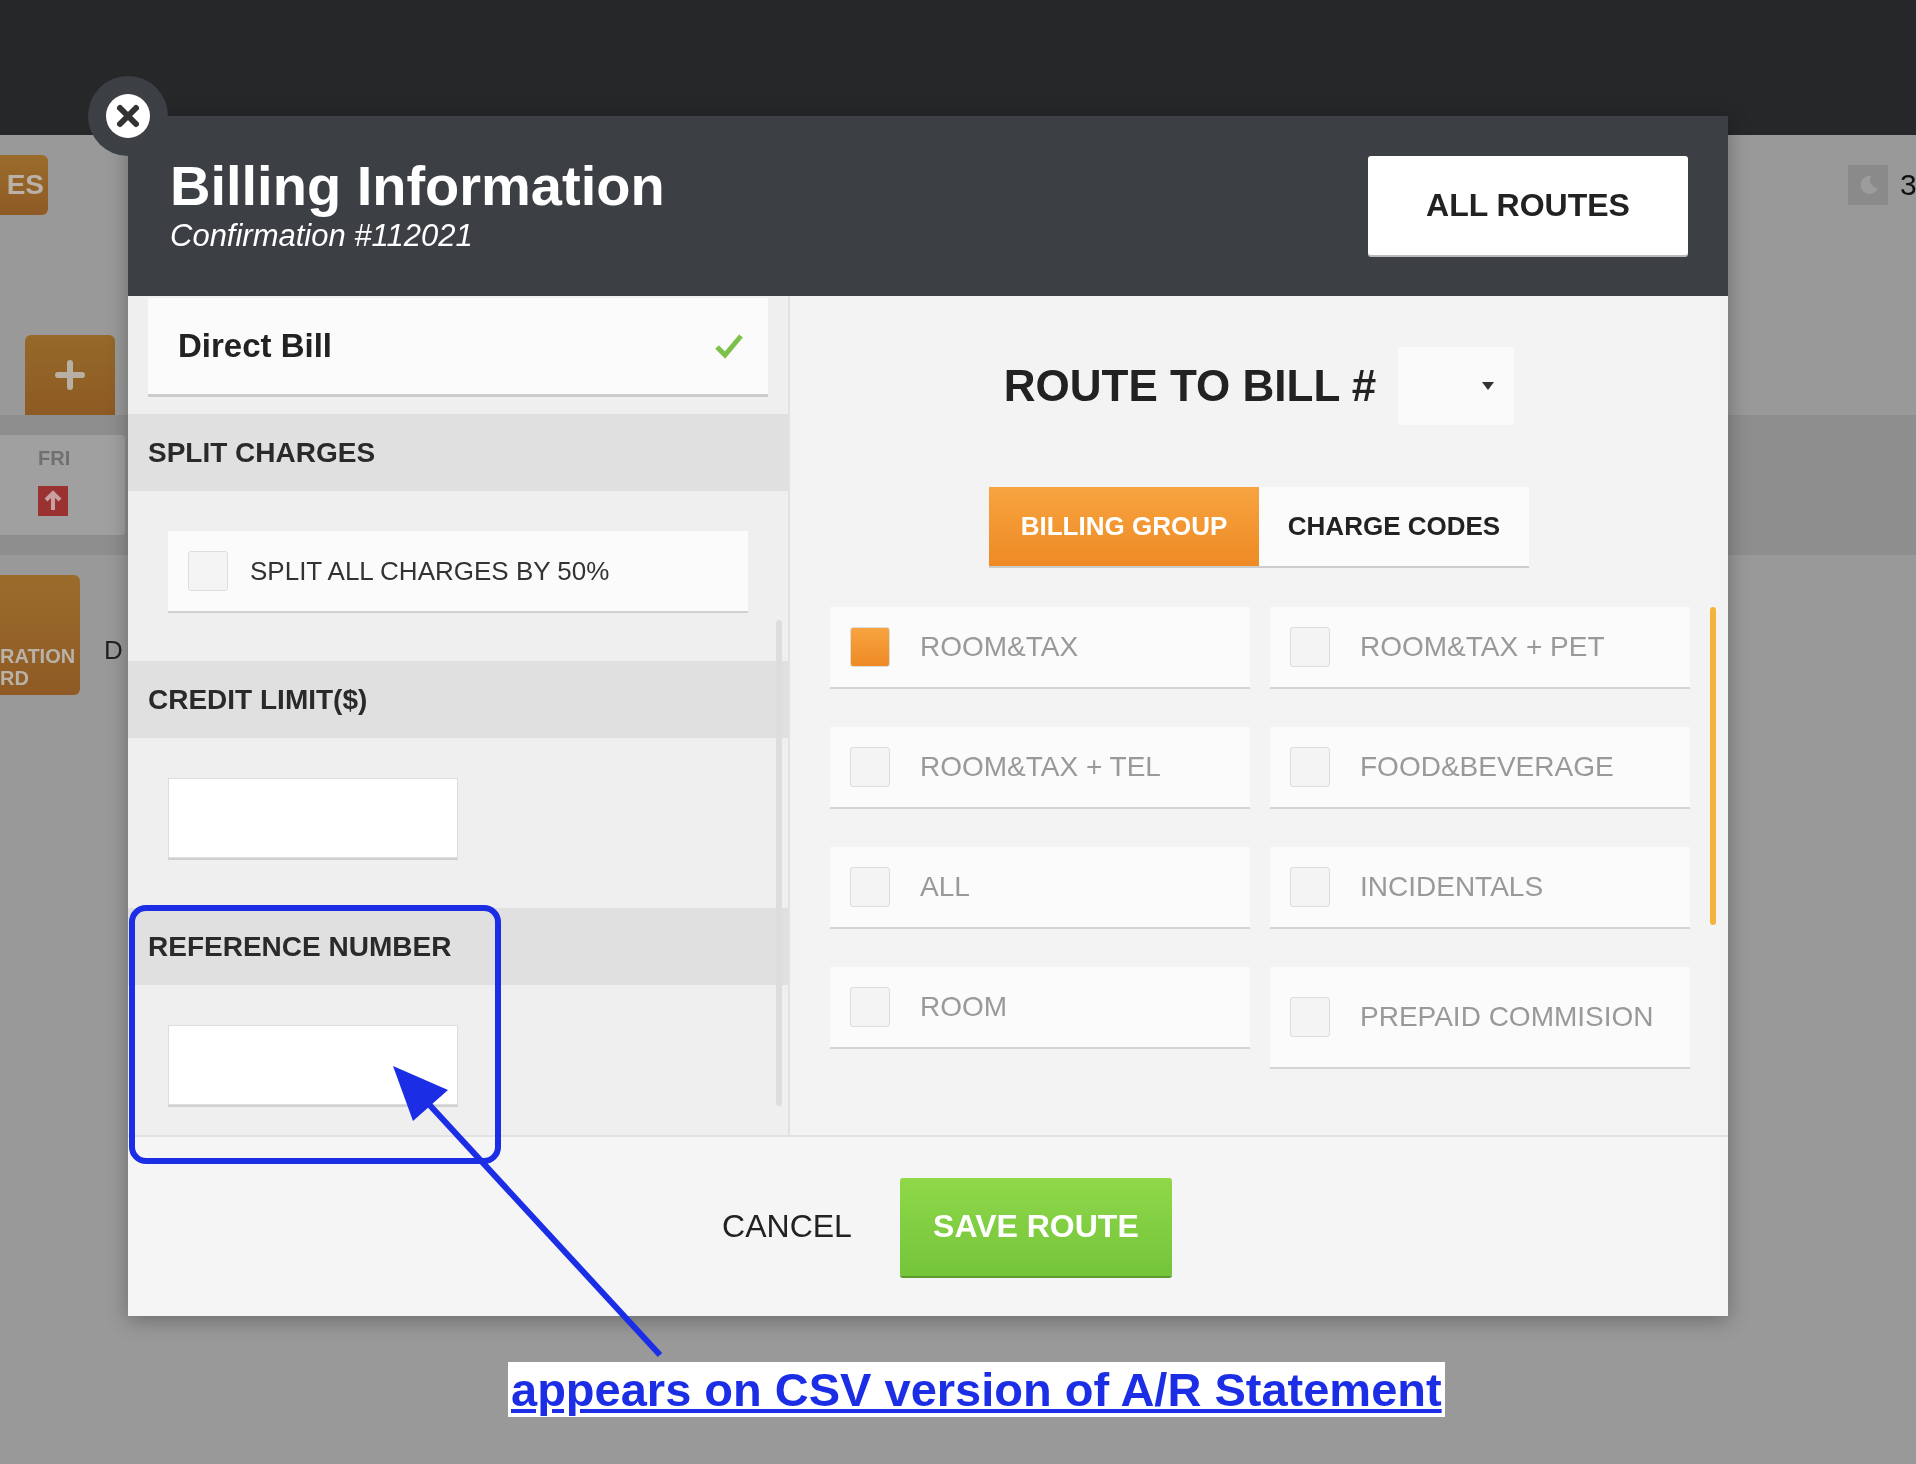 The image size is (1916, 1464). What do you see at coordinates (1528, 205) in the screenshot?
I see `all-routes-button: ALL ROUTES` at bounding box center [1528, 205].